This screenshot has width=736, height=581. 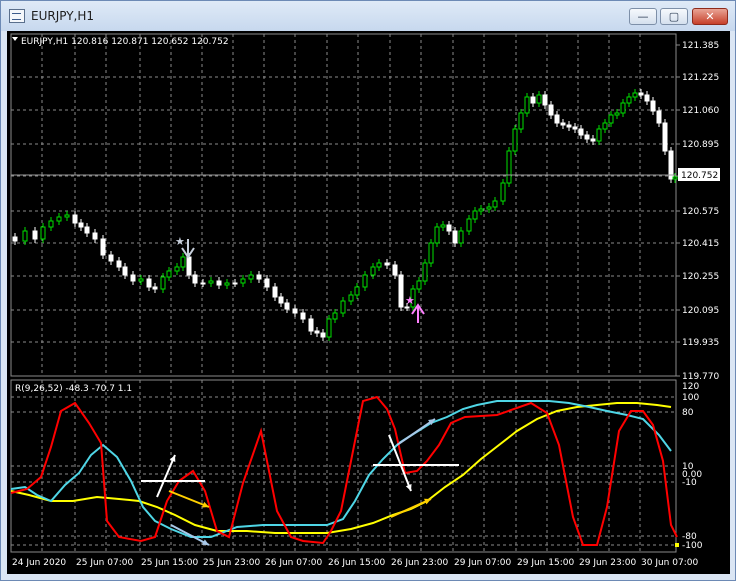 What do you see at coordinates (710, 16) in the screenshot?
I see `close-button: ✕` at bounding box center [710, 16].